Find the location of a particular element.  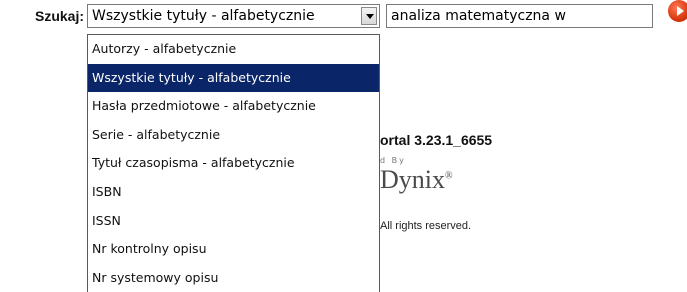

dropdown-option-authors: Autorzy - alfabetycznie is located at coordinates (233, 49).